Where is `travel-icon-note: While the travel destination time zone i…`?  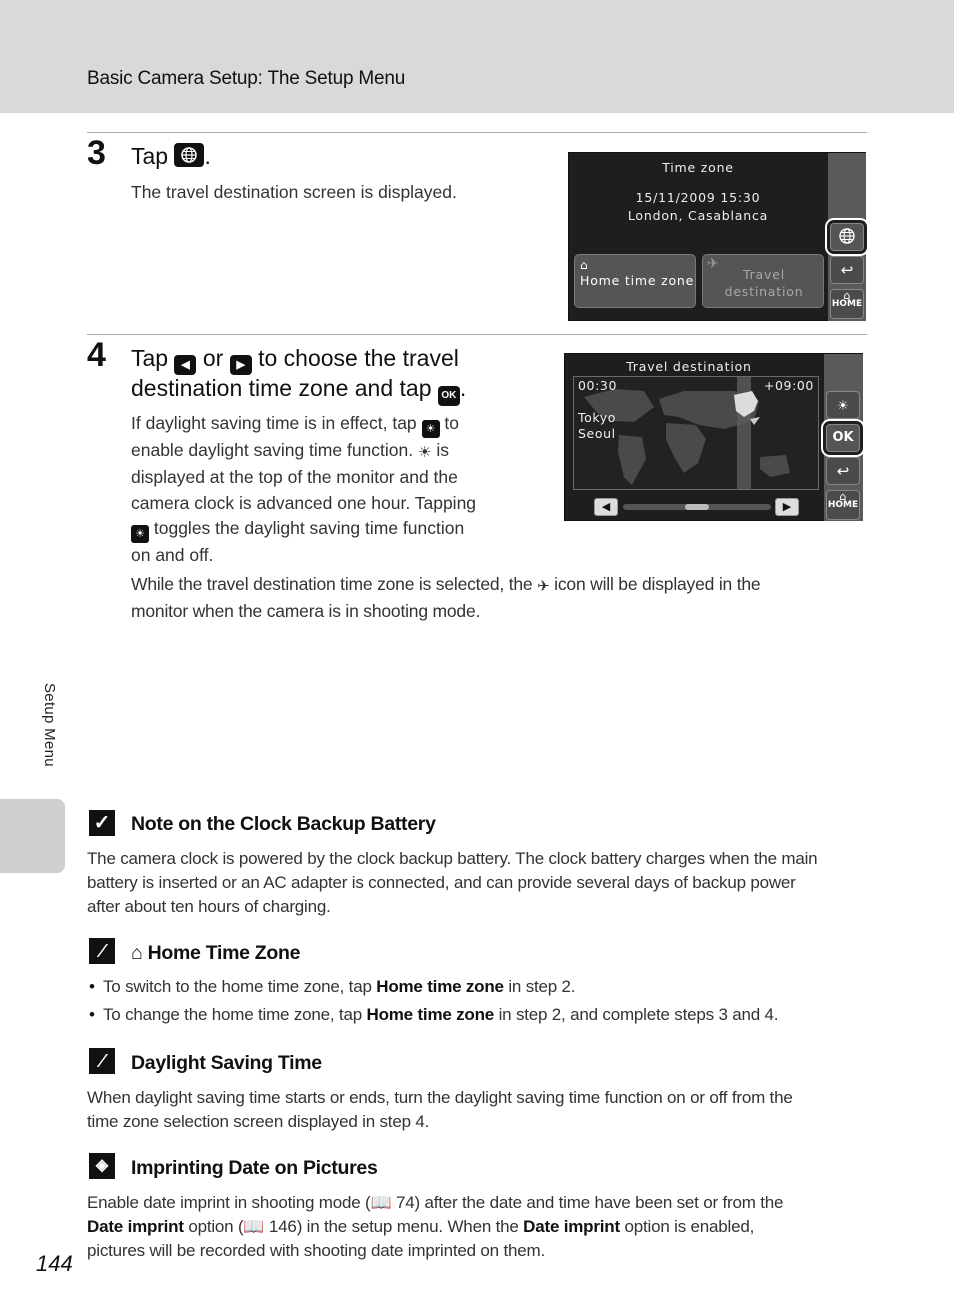
travel-icon-note: While the travel destination time zone i… is located at coordinates (501, 598).